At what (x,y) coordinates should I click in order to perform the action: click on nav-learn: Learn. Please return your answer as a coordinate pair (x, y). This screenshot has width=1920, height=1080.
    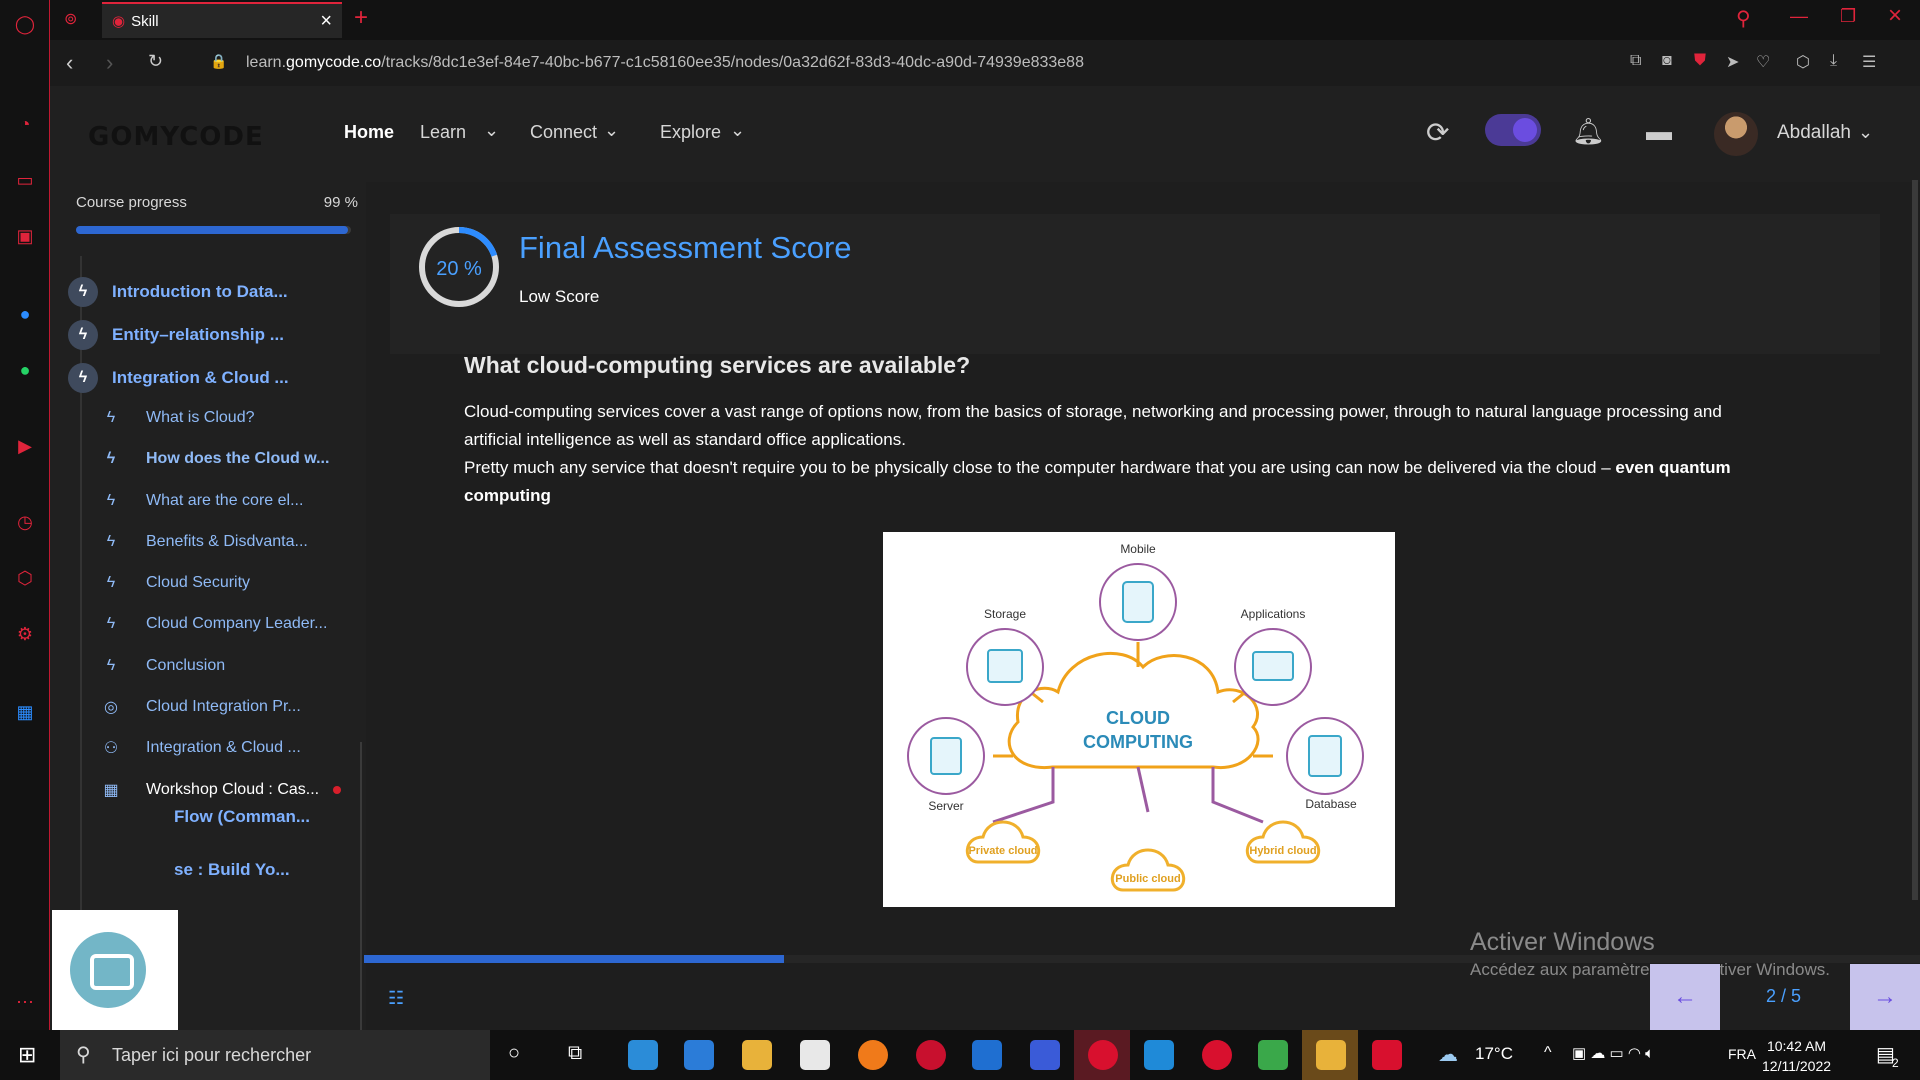
    Looking at the image, I should click on (443, 132).